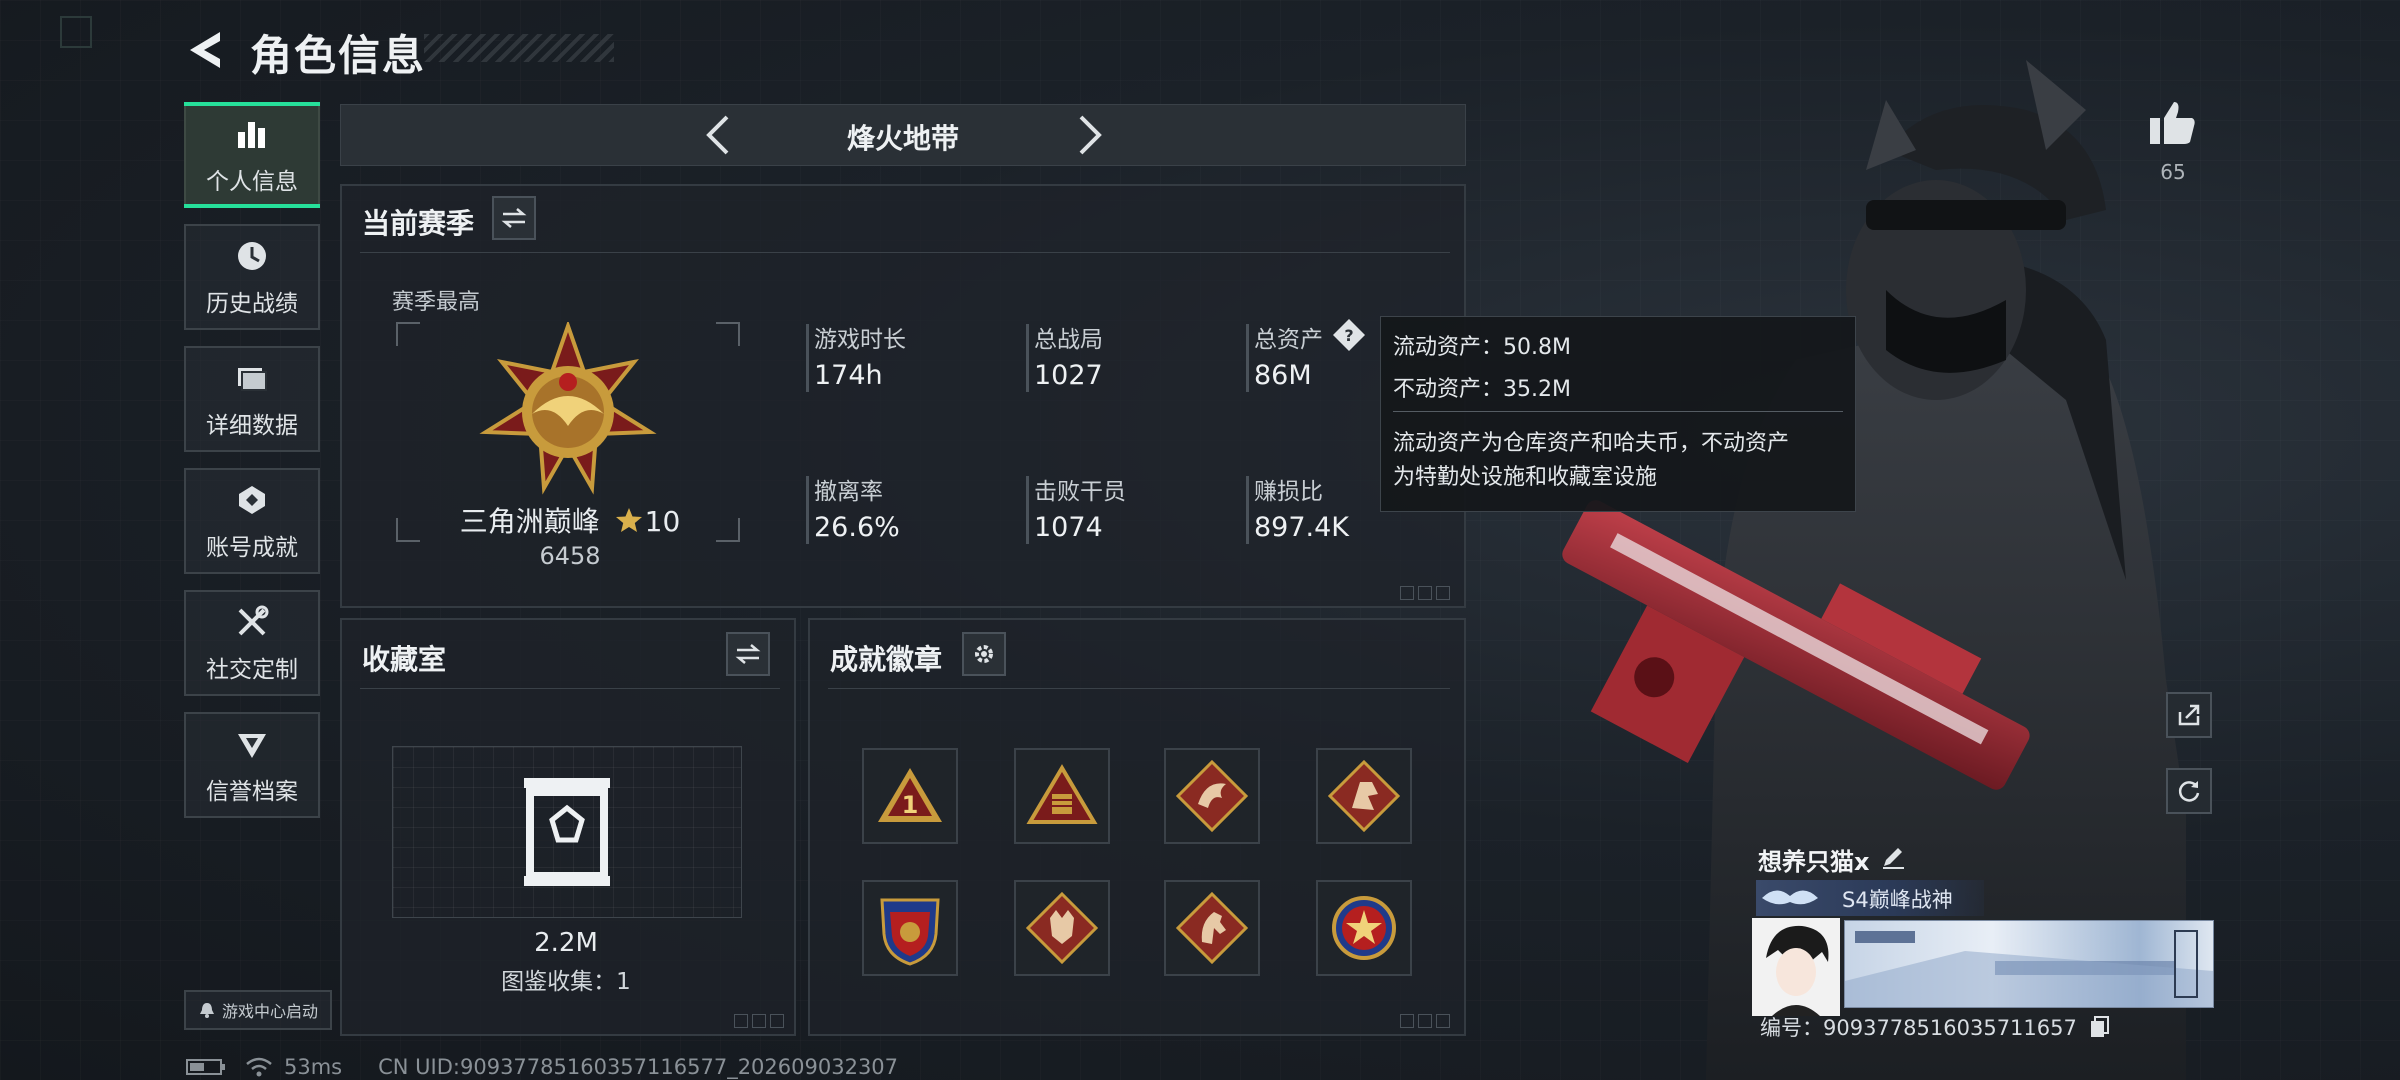  What do you see at coordinates (252, 521) in the screenshot?
I see `sidebar-item-achievements: 账号成就` at bounding box center [252, 521].